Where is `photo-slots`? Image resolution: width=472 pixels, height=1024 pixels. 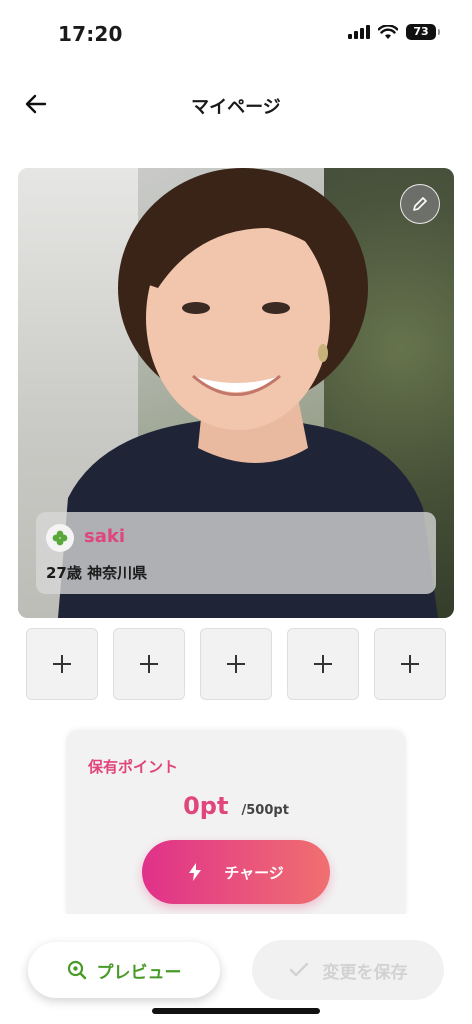 photo-slots is located at coordinates (236, 664).